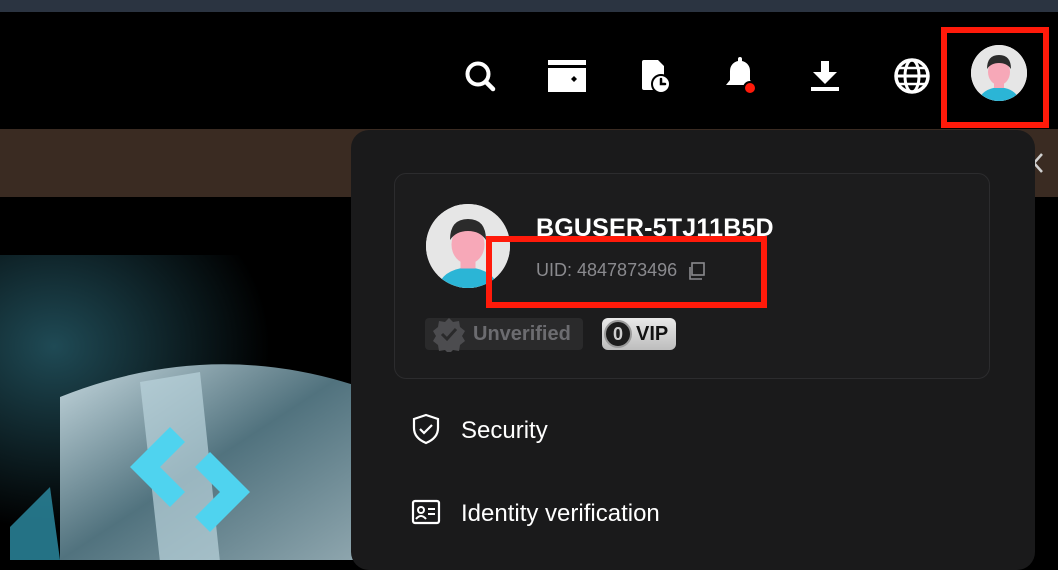  I want to click on globe-icon, so click(912, 76).